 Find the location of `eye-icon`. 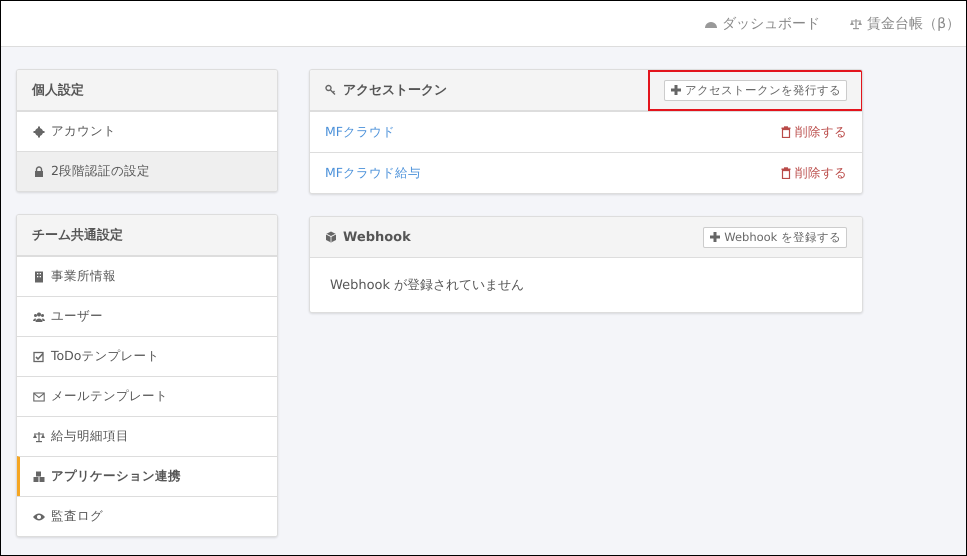

eye-icon is located at coordinates (39, 516).